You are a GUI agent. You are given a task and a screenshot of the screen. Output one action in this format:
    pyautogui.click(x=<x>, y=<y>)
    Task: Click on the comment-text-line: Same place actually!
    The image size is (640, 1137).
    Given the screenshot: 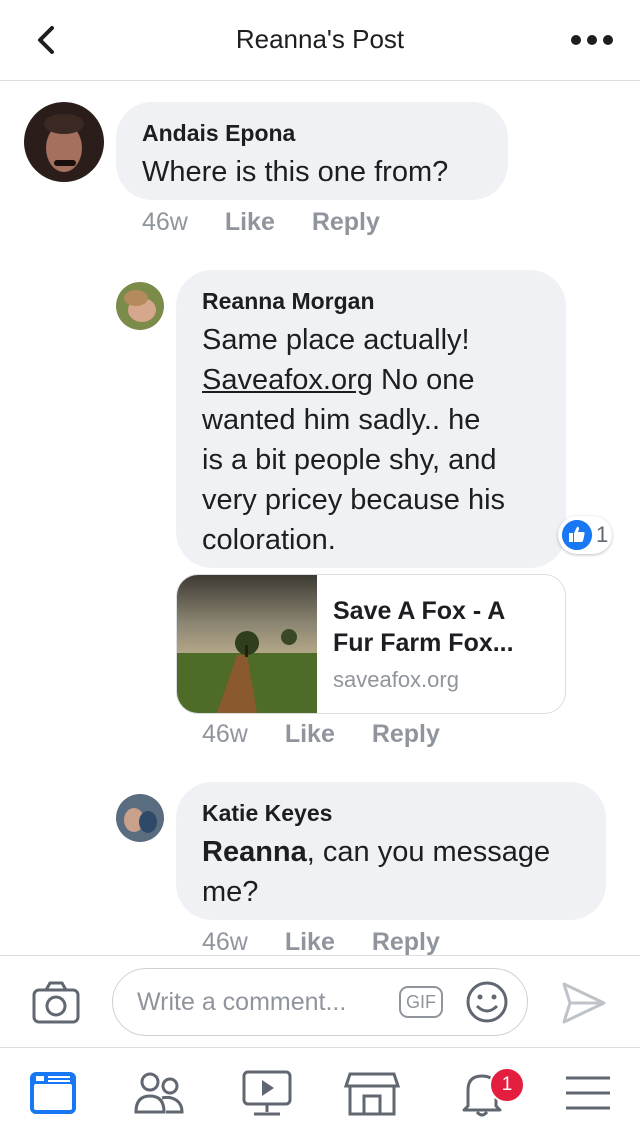 What is the action you would take?
    pyautogui.click(x=336, y=340)
    